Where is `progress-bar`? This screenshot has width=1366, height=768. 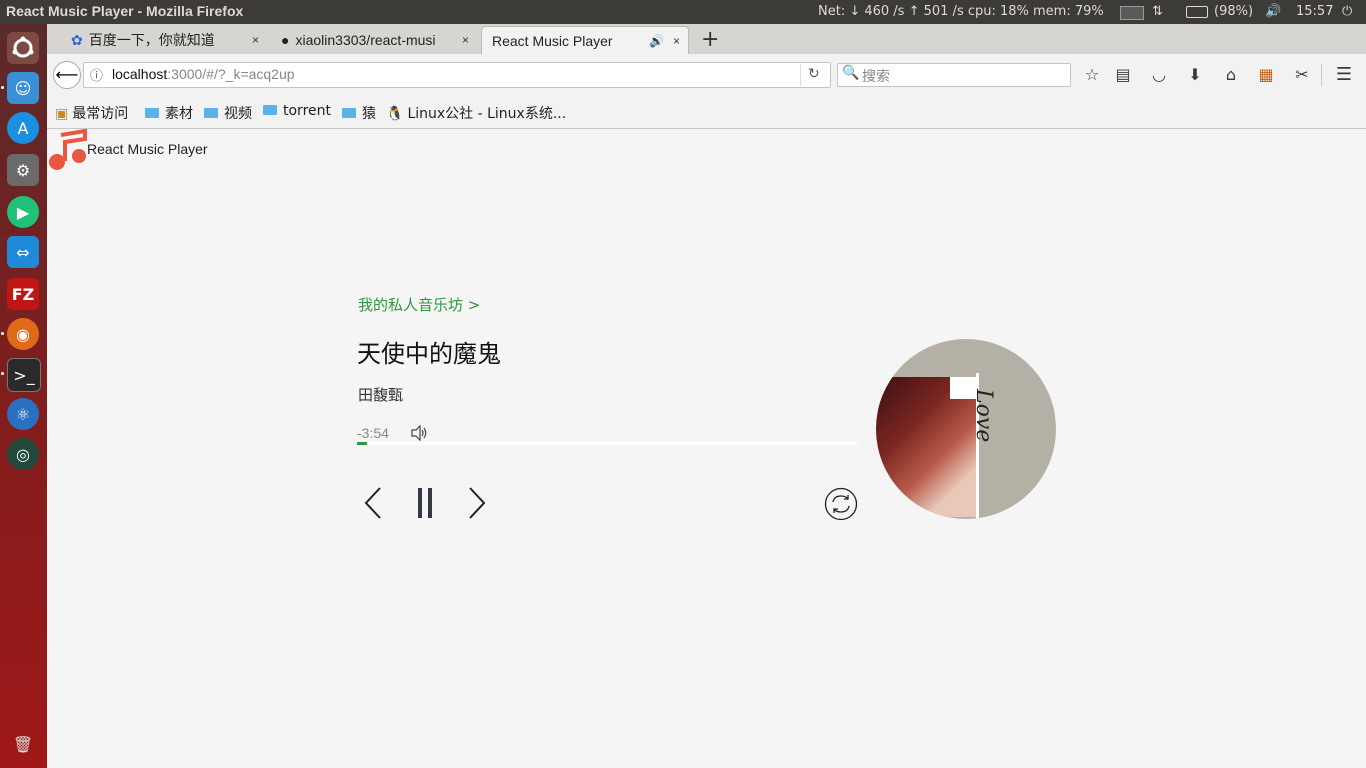 progress-bar is located at coordinates (607, 443).